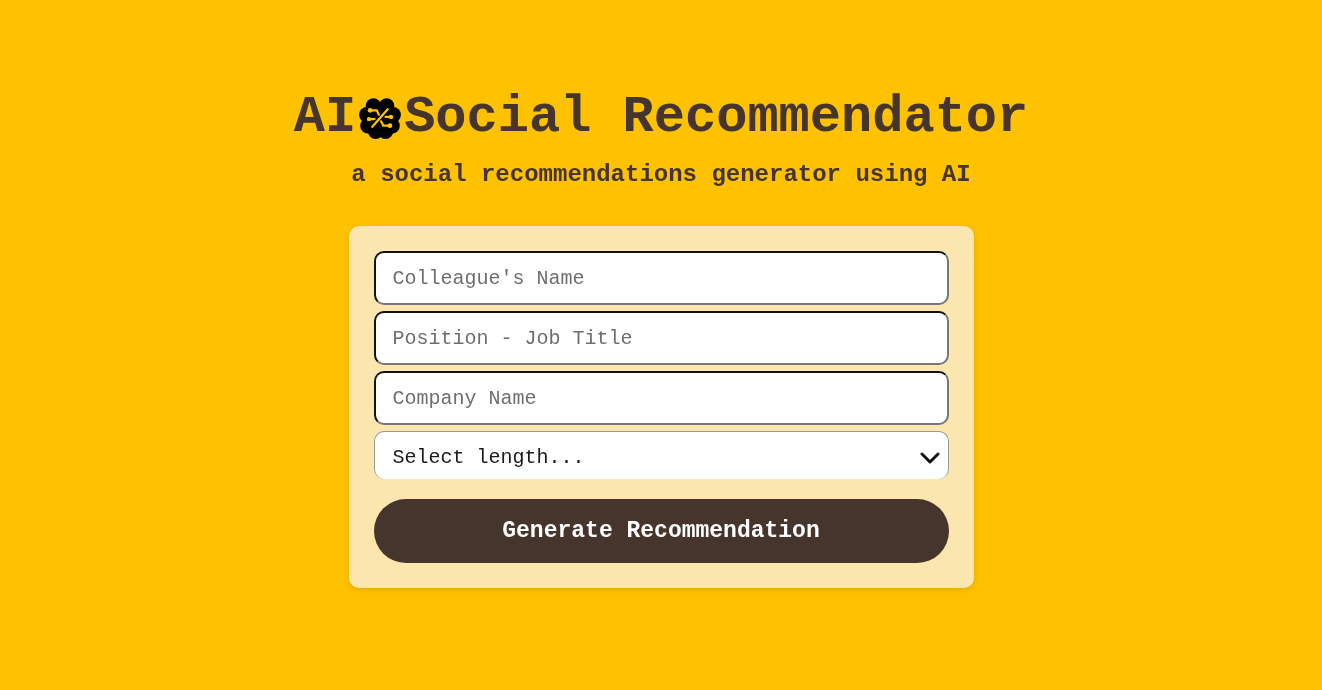  Describe the element at coordinates (716, 118) in the screenshot. I see `title-text: Social Recommendator` at that location.